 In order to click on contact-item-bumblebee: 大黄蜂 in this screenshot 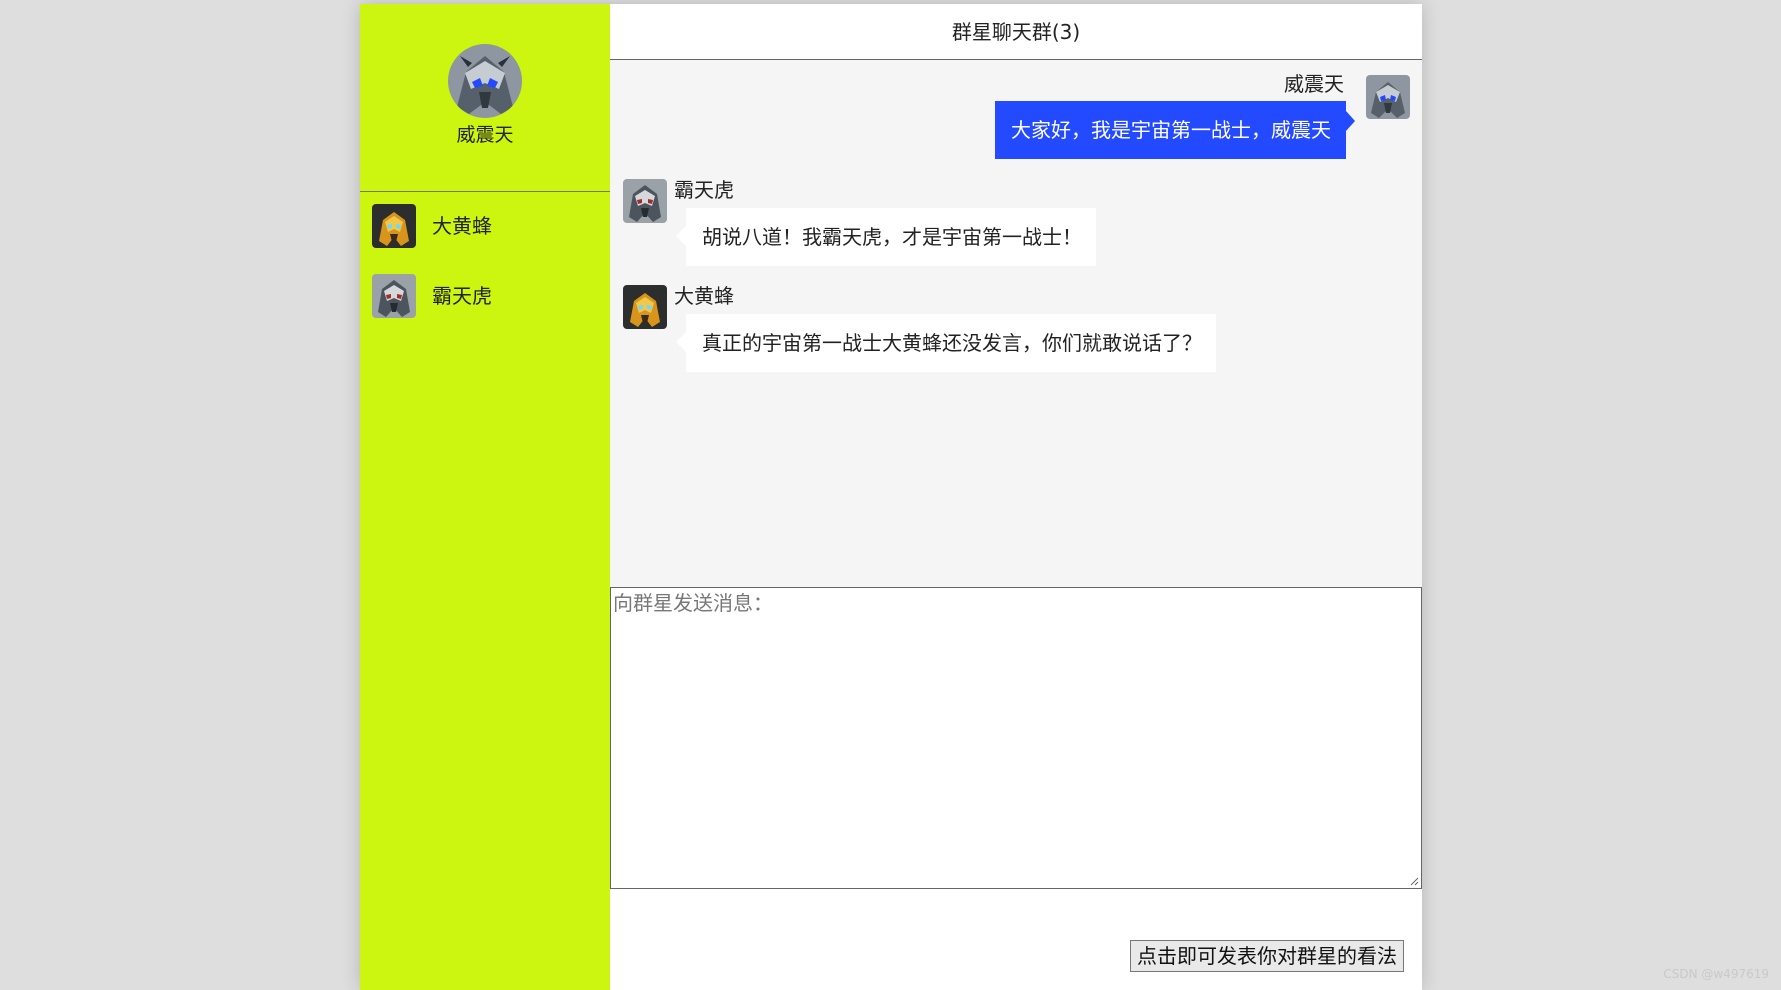, I will do `click(484, 226)`.